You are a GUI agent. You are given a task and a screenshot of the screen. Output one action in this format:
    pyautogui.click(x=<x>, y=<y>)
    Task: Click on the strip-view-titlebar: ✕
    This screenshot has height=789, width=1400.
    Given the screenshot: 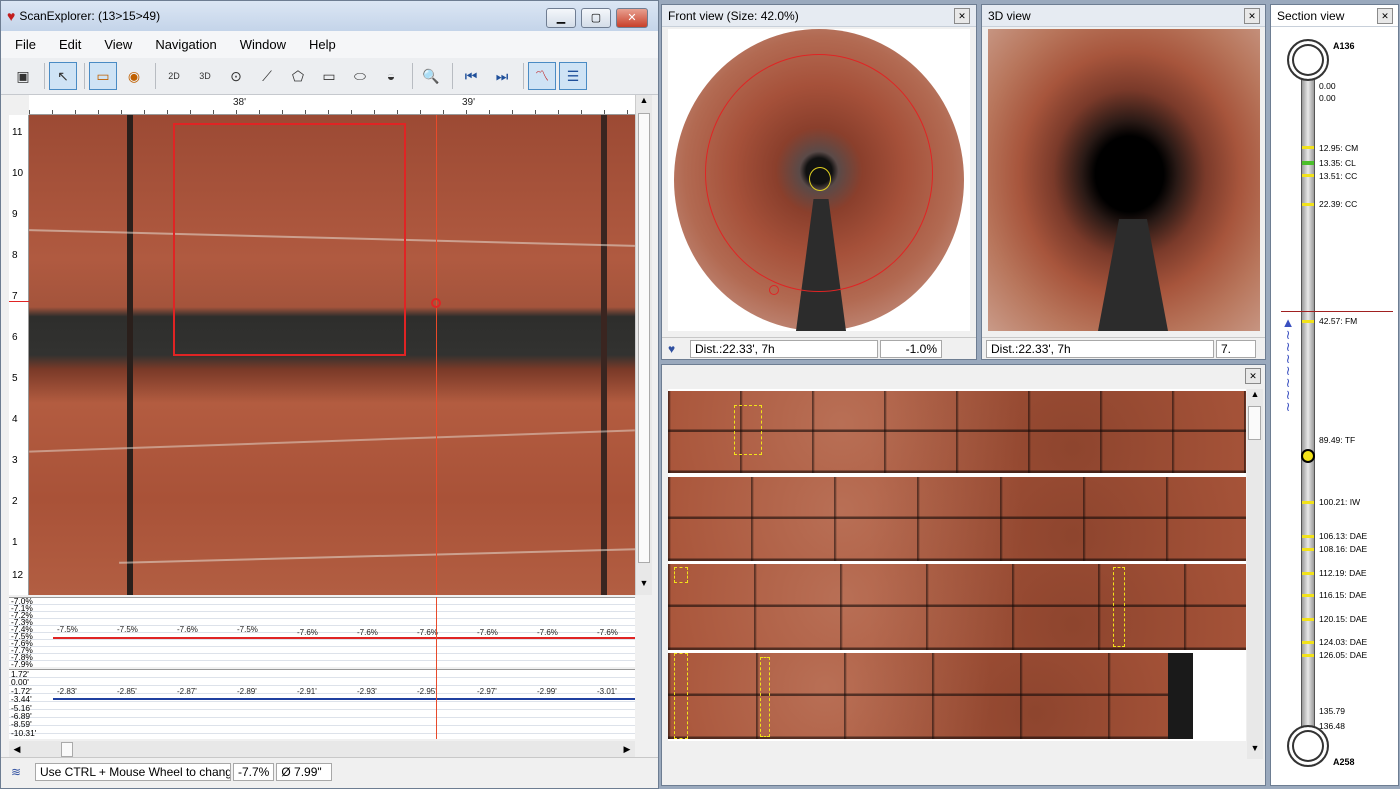 What is the action you would take?
    pyautogui.click(x=963, y=376)
    